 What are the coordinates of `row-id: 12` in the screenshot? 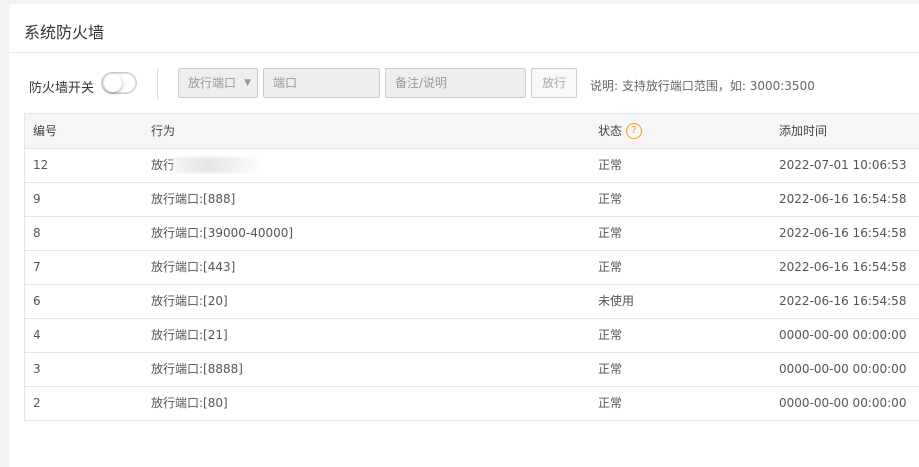 It's located at (41, 165).